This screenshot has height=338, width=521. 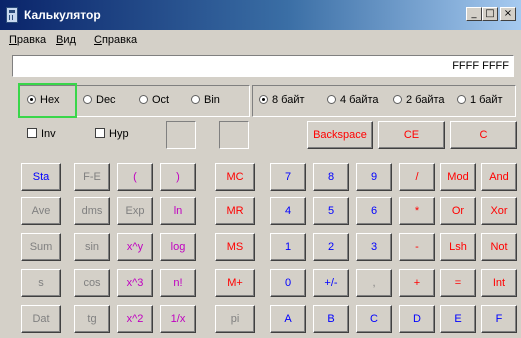 I want to click on not-button: Not, so click(x=499, y=247).